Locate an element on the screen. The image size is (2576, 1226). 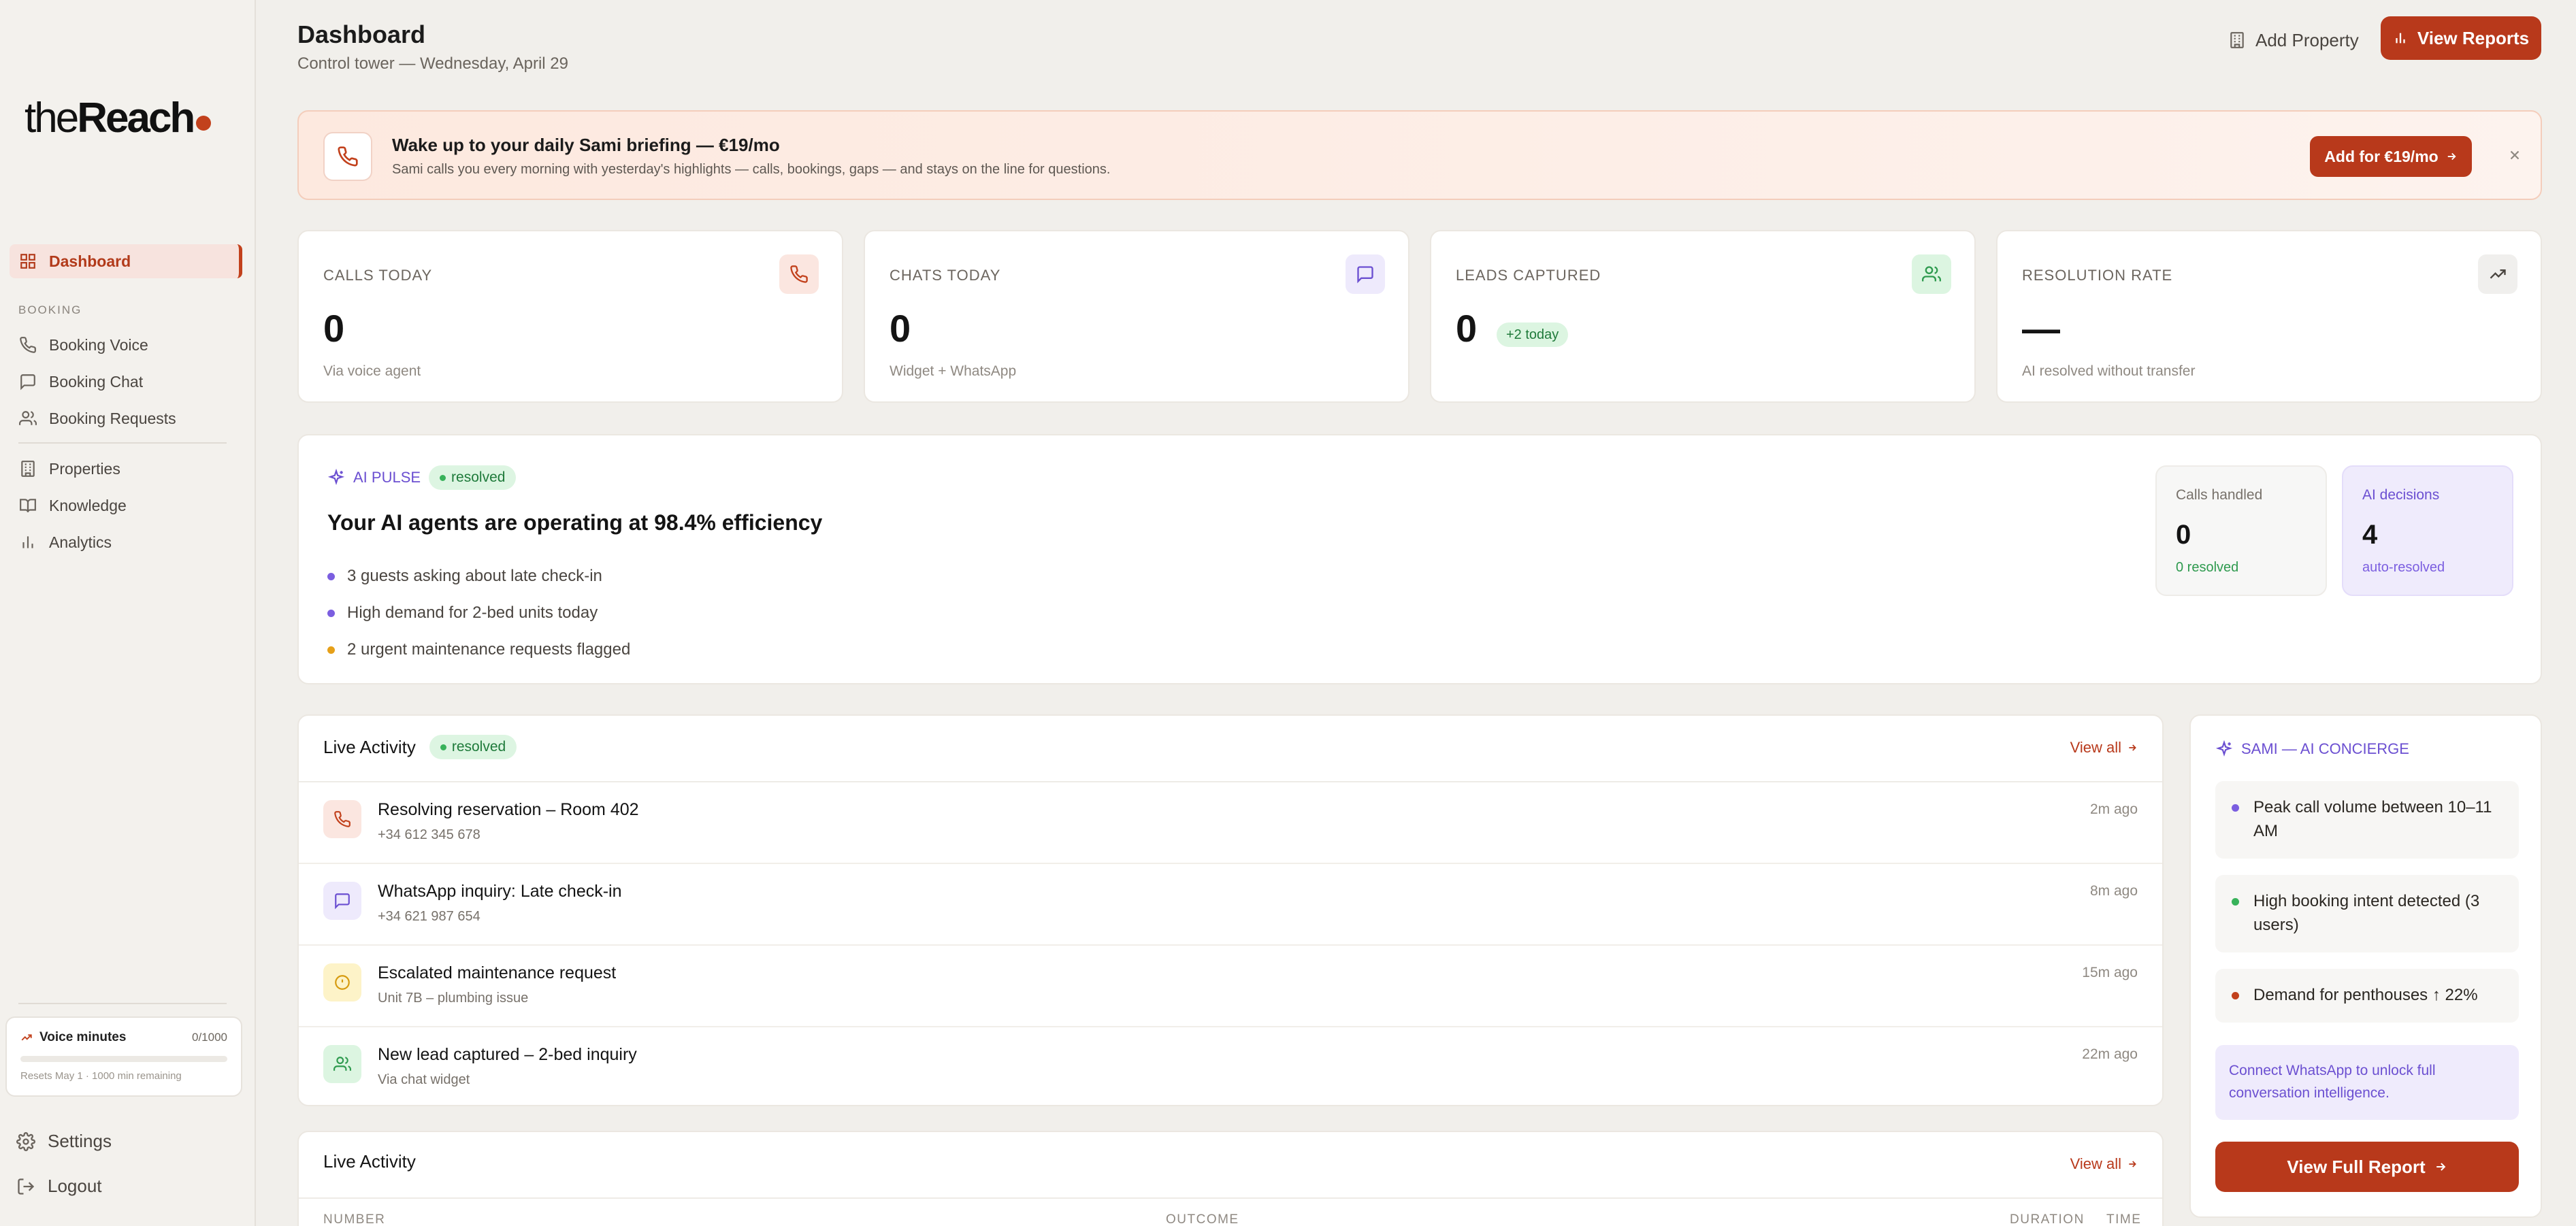
stat-label: RESOLUTION RATE is located at coordinates (2097, 275).